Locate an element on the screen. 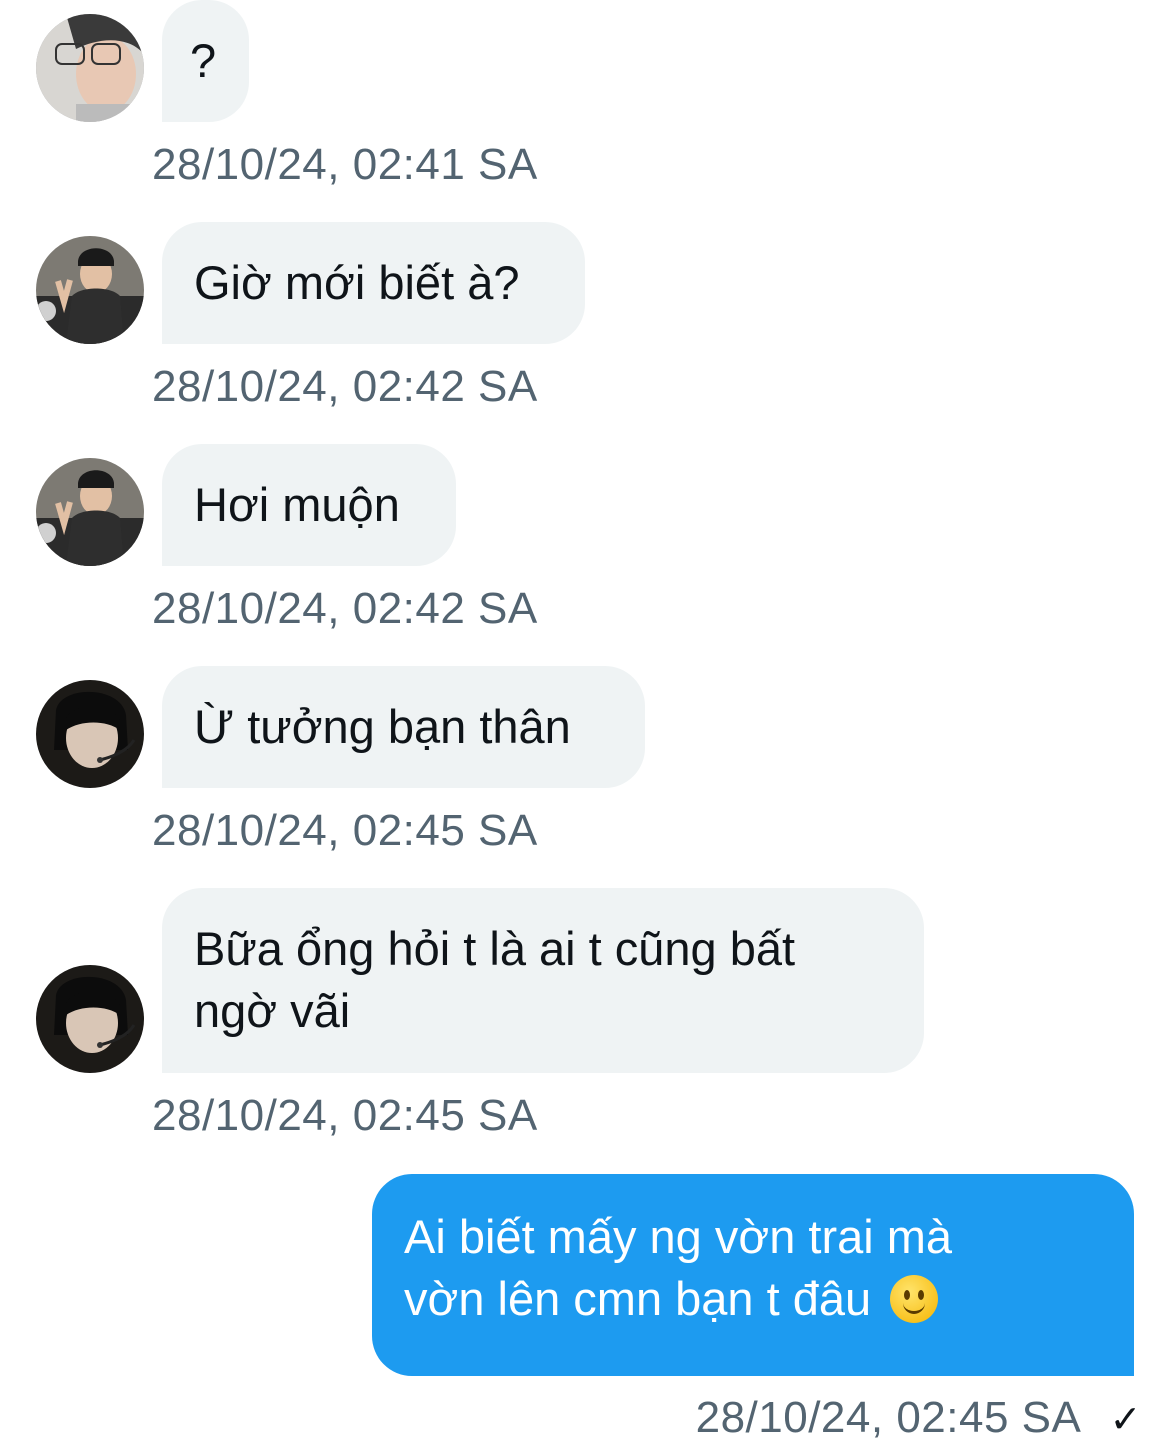 The width and height of the screenshot is (1170, 1445). message-bubble: ? is located at coordinates (205, 61).